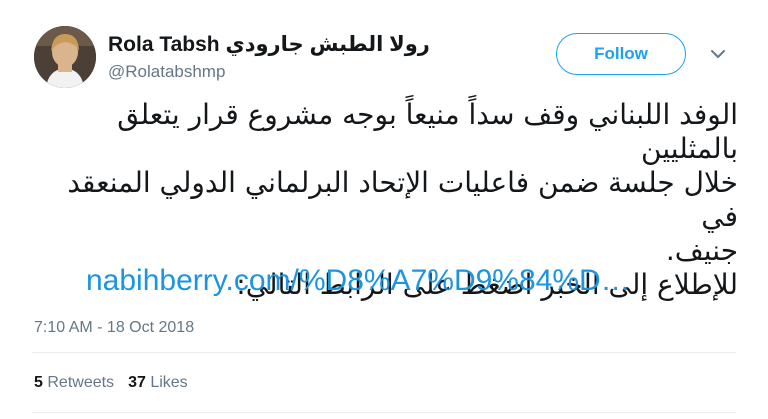  I want to click on likes-stat: 37 Likes, so click(158, 382).